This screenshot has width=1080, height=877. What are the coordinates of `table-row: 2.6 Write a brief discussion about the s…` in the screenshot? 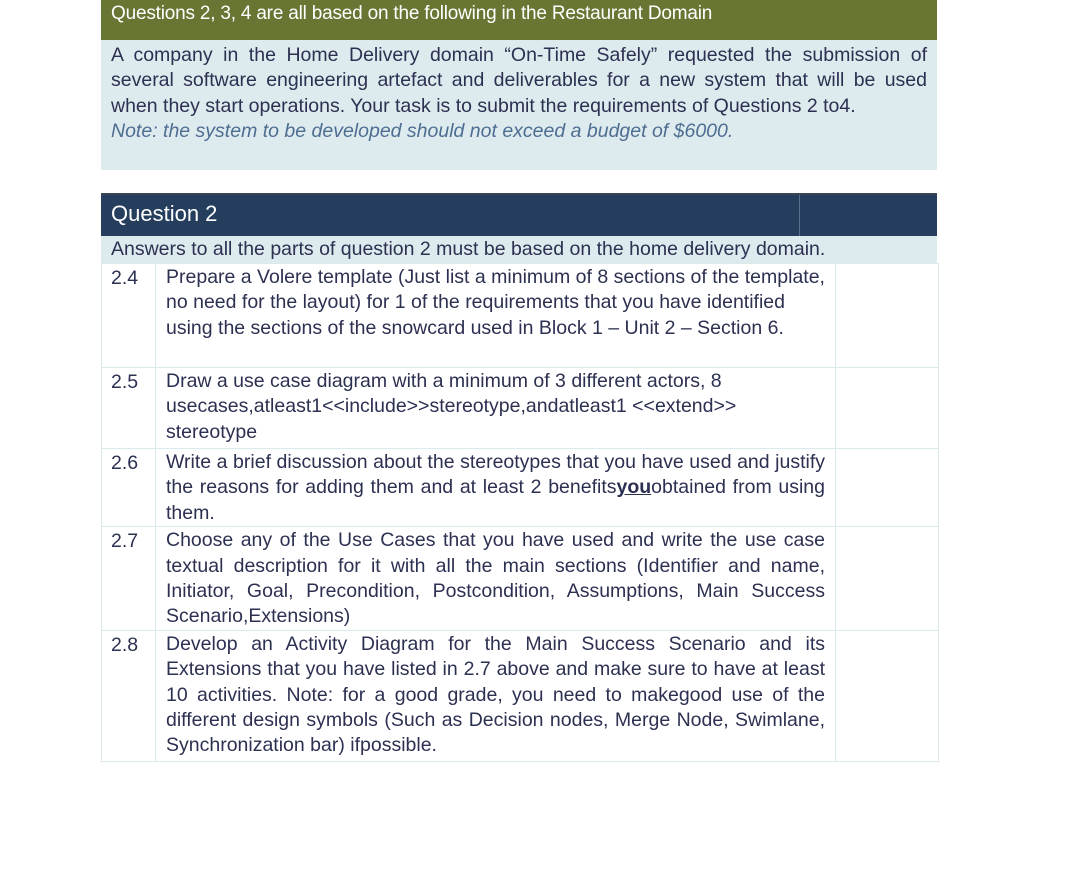 It's located at (520, 487).